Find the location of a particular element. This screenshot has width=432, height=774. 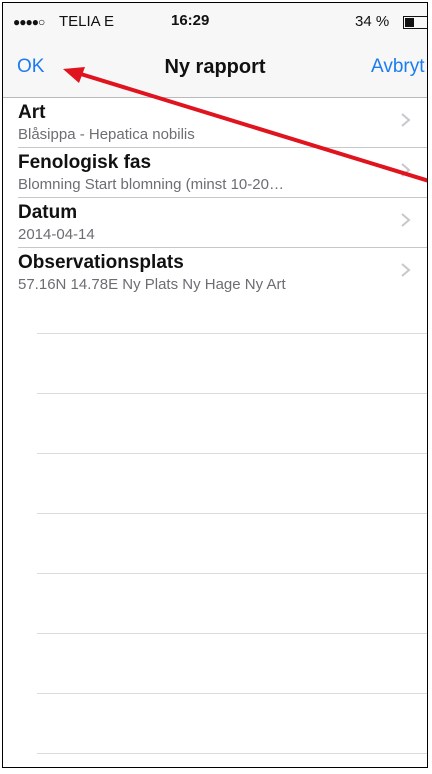

battery-icon is located at coordinates (415, 22).